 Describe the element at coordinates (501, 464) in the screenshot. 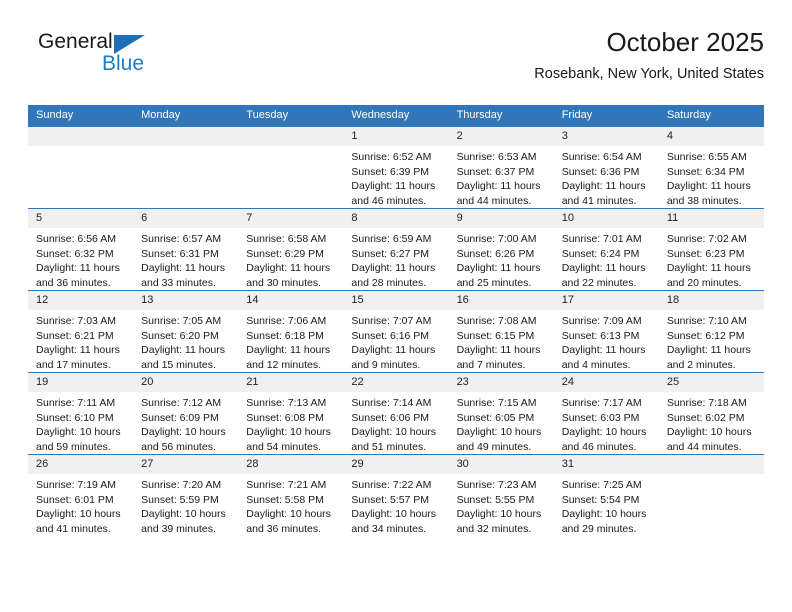

I see `day-number: 30` at that location.